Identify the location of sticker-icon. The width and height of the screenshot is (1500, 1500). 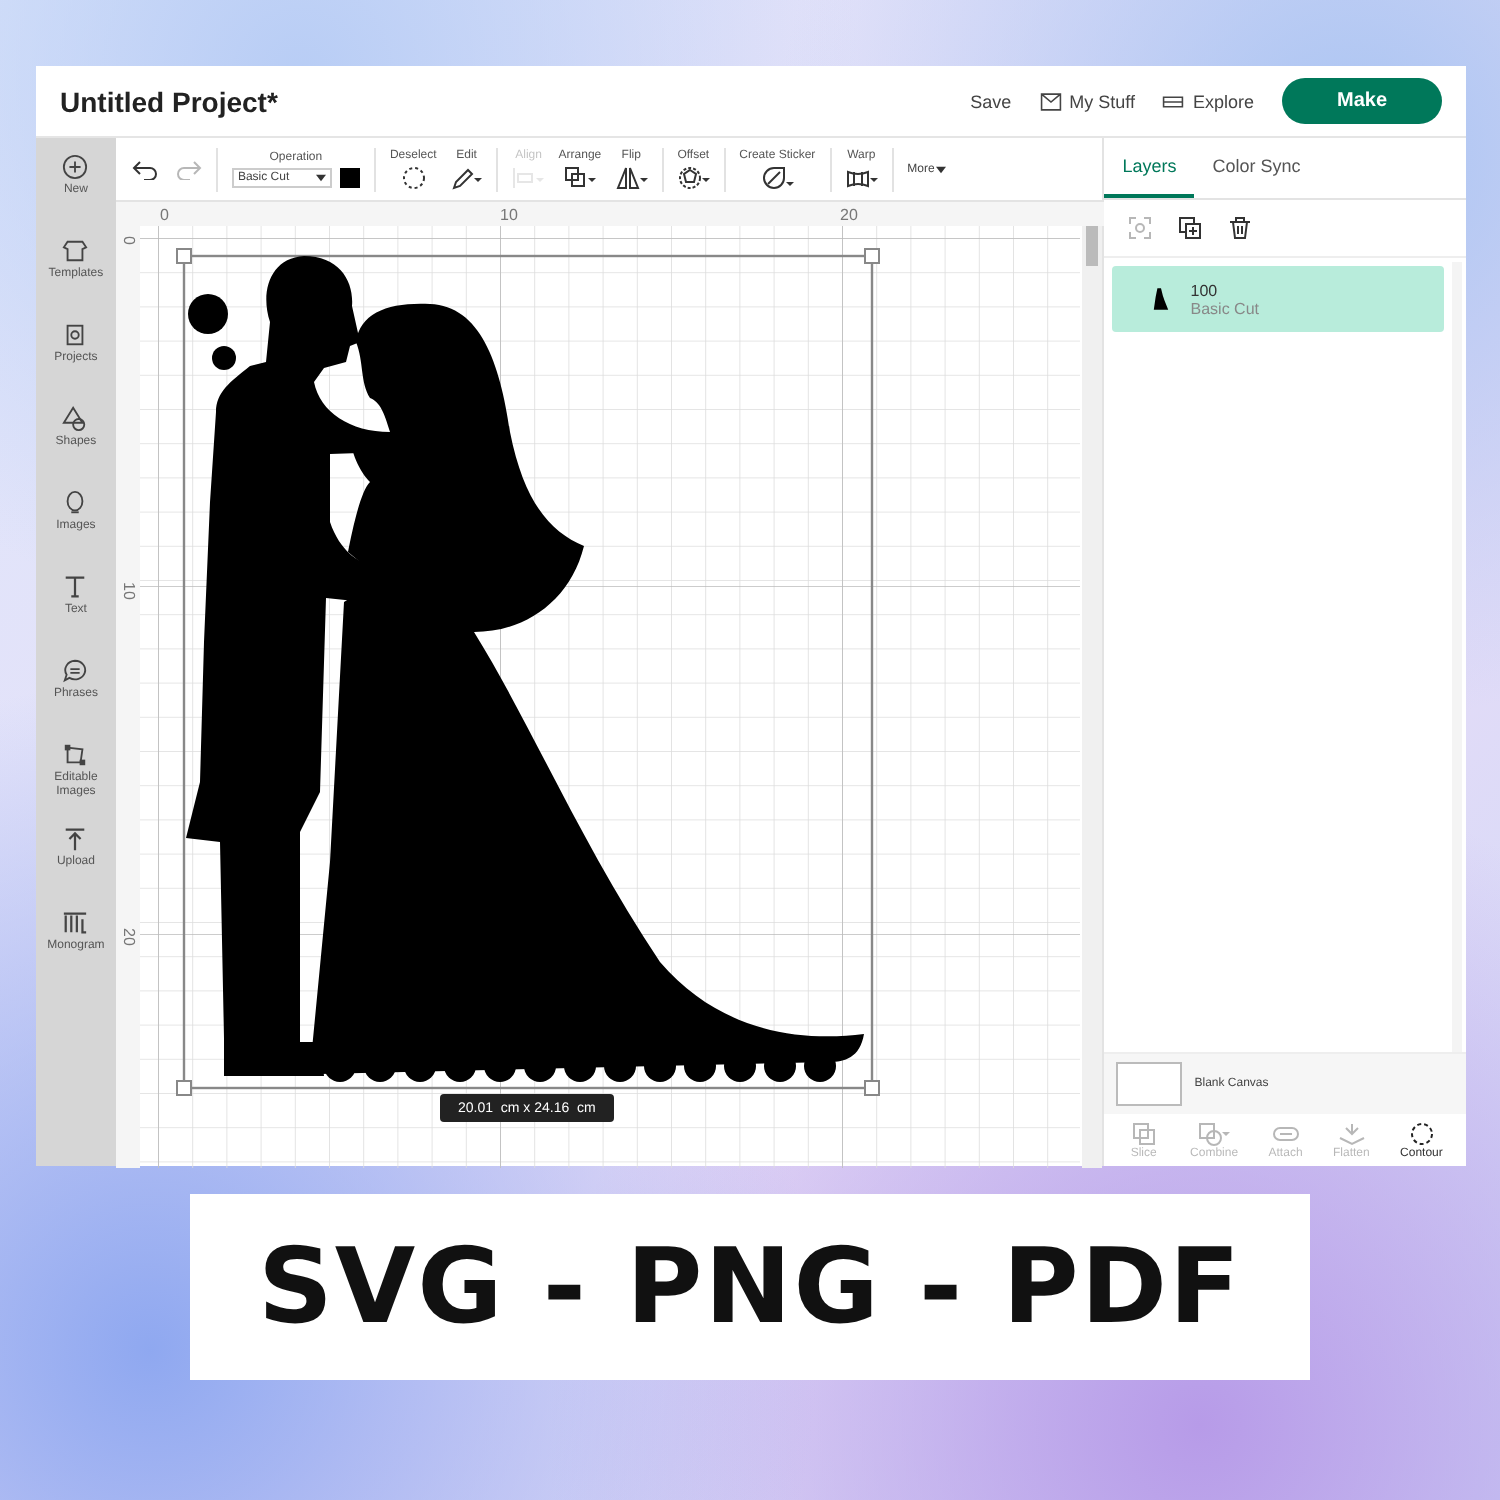
(777, 177).